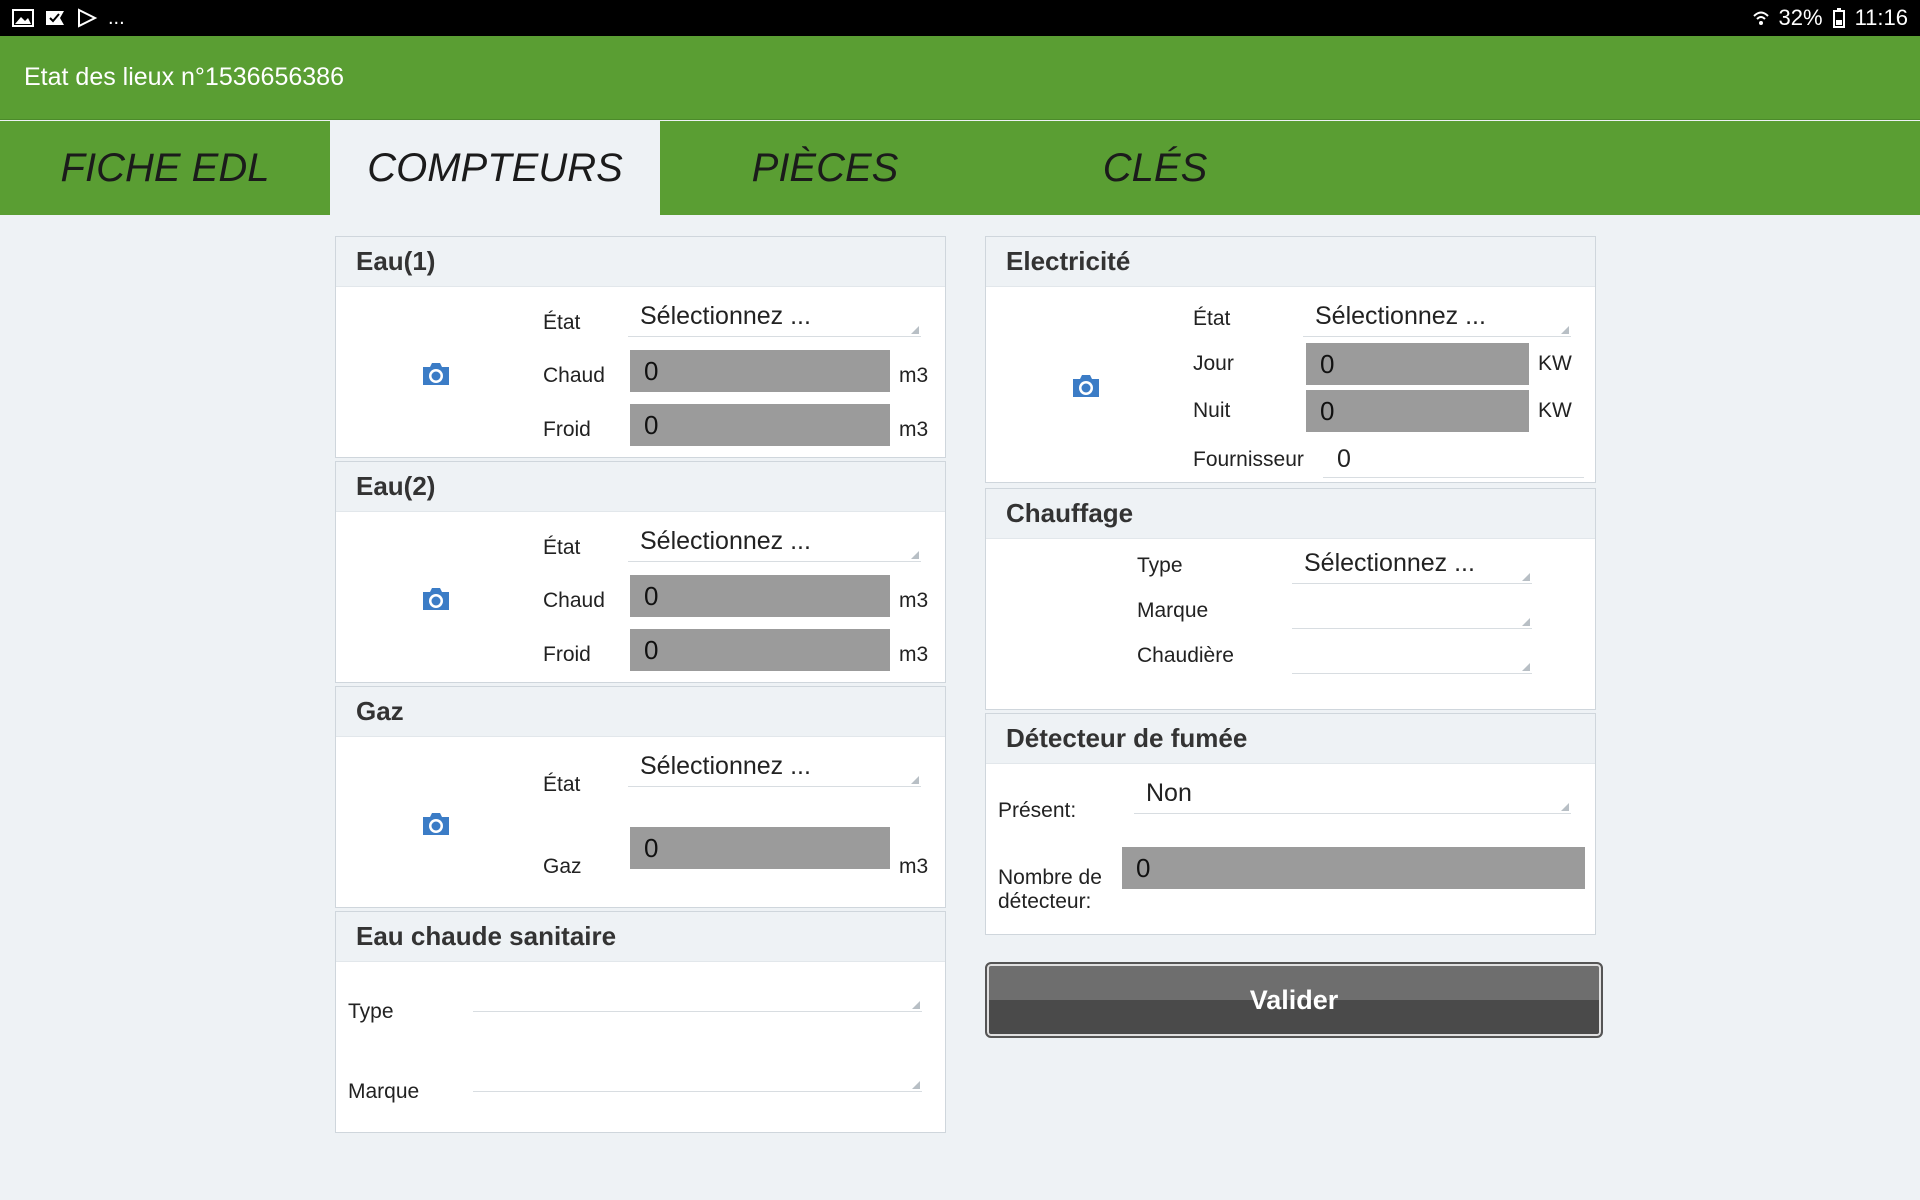 This screenshot has width=1920, height=1200. I want to click on jour-unit: KW, so click(1555, 363).